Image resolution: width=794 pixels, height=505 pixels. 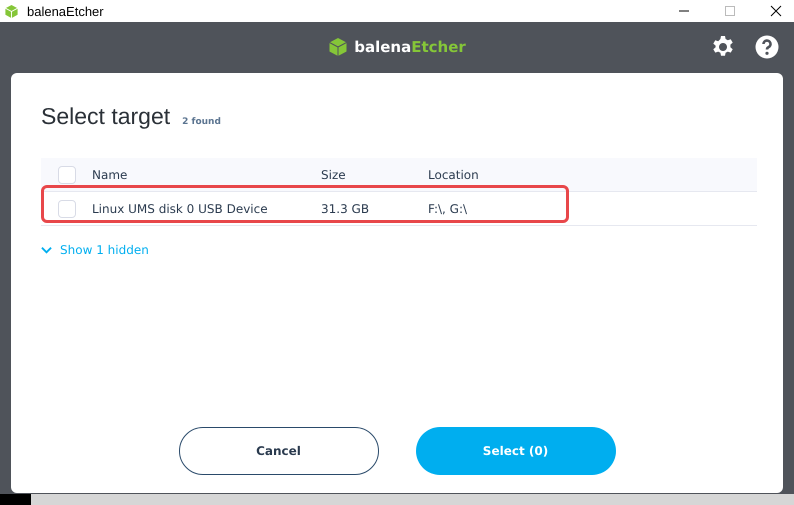 I want to click on window-title: balenaEtcher, so click(x=65, y=11).